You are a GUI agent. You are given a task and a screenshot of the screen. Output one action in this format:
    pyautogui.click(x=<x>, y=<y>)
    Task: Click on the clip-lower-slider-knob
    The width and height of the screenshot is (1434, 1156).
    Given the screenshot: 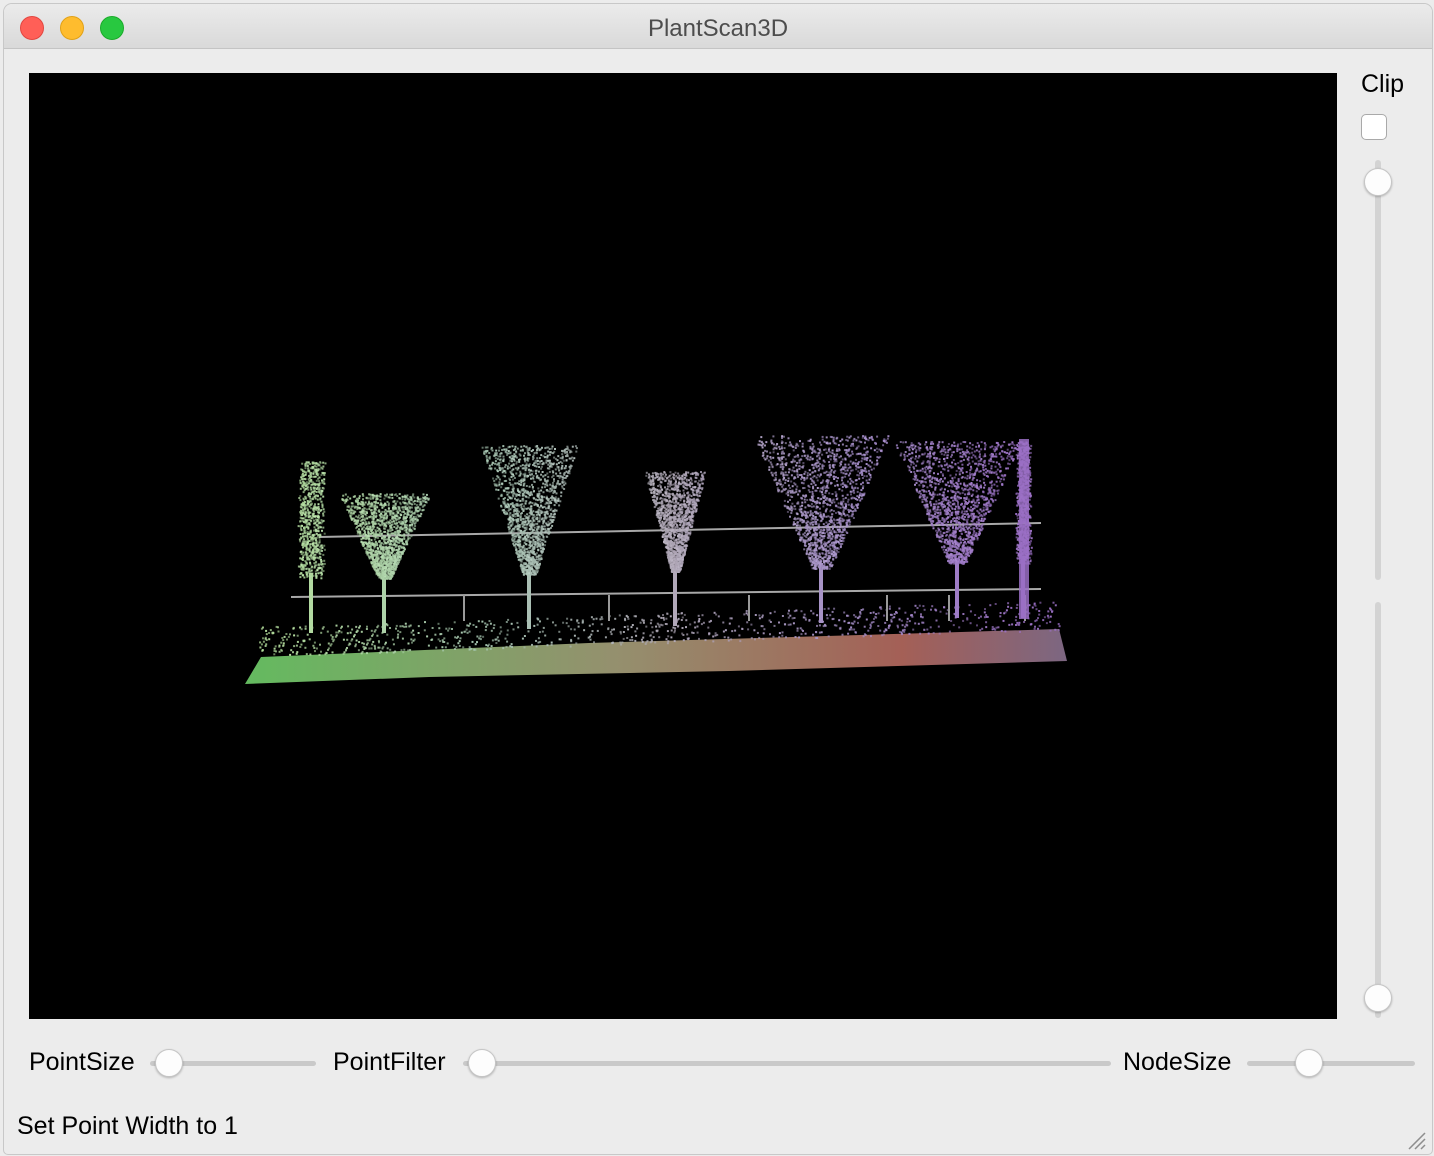 What is the action you would take?
    pyautogui.click(x=1378, y=998)
    